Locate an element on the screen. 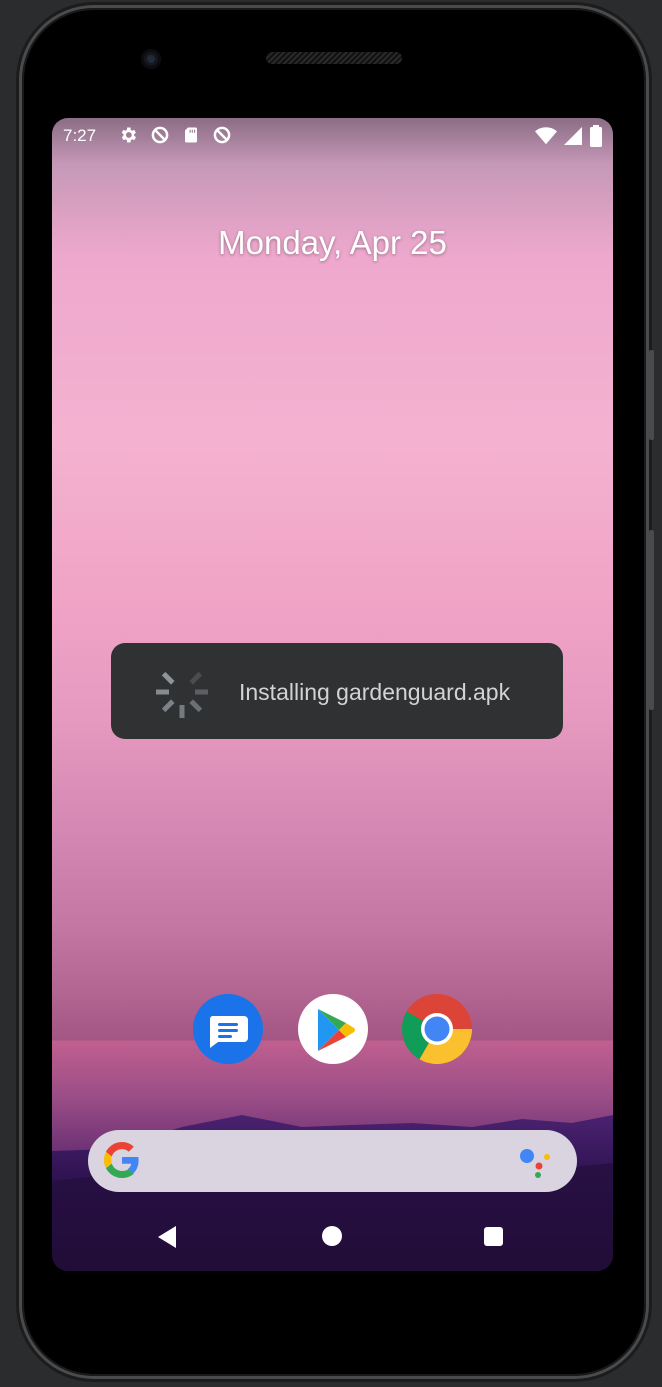 Image resolution: width=662 pixels, height=1387 pixels. status-bar: 7:27 is located at coordinates (332, 135).